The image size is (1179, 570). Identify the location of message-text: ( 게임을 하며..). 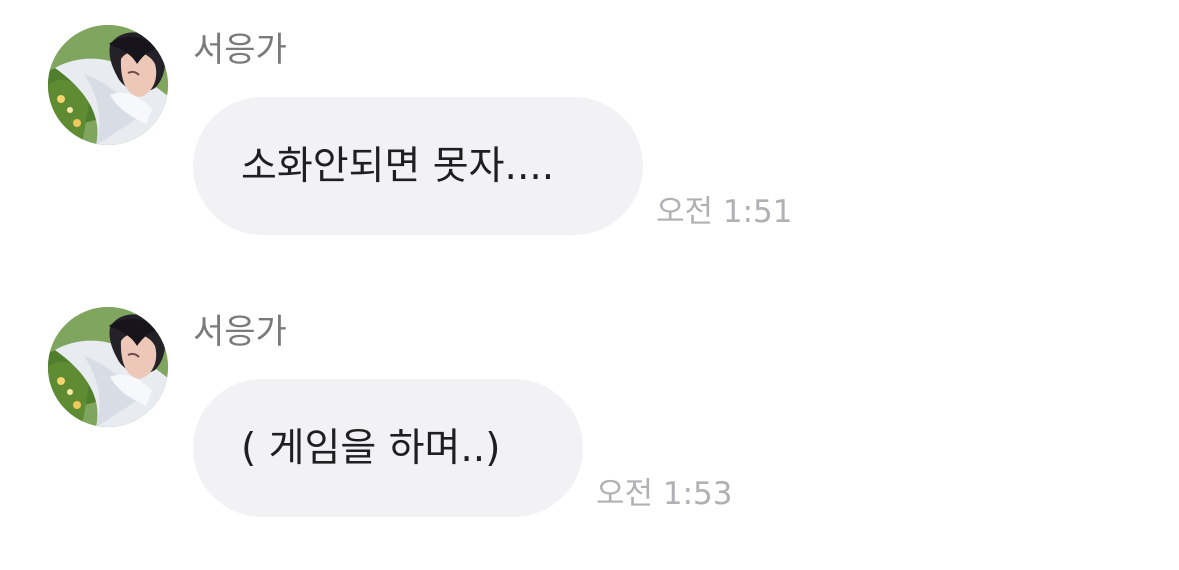
(371, 448).